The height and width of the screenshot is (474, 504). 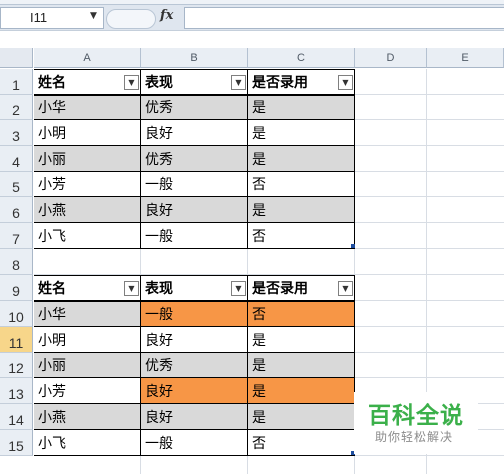 I want to click on column-header-b: B, so click(x=194, y=58).